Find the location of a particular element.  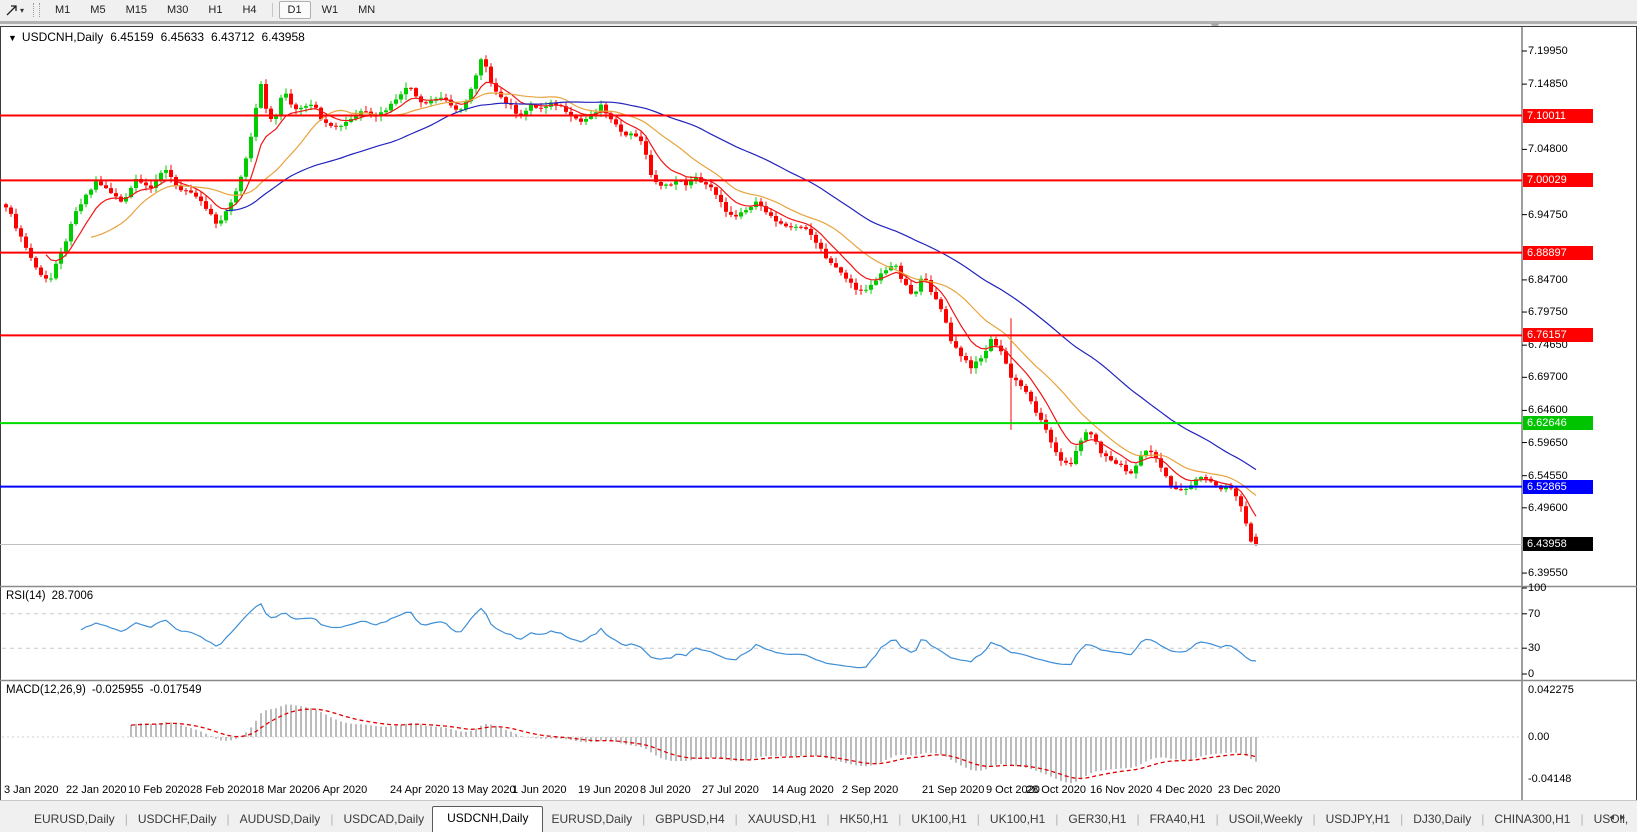

timeframe-button-m5: M5 is located at coordinates (97, 10).